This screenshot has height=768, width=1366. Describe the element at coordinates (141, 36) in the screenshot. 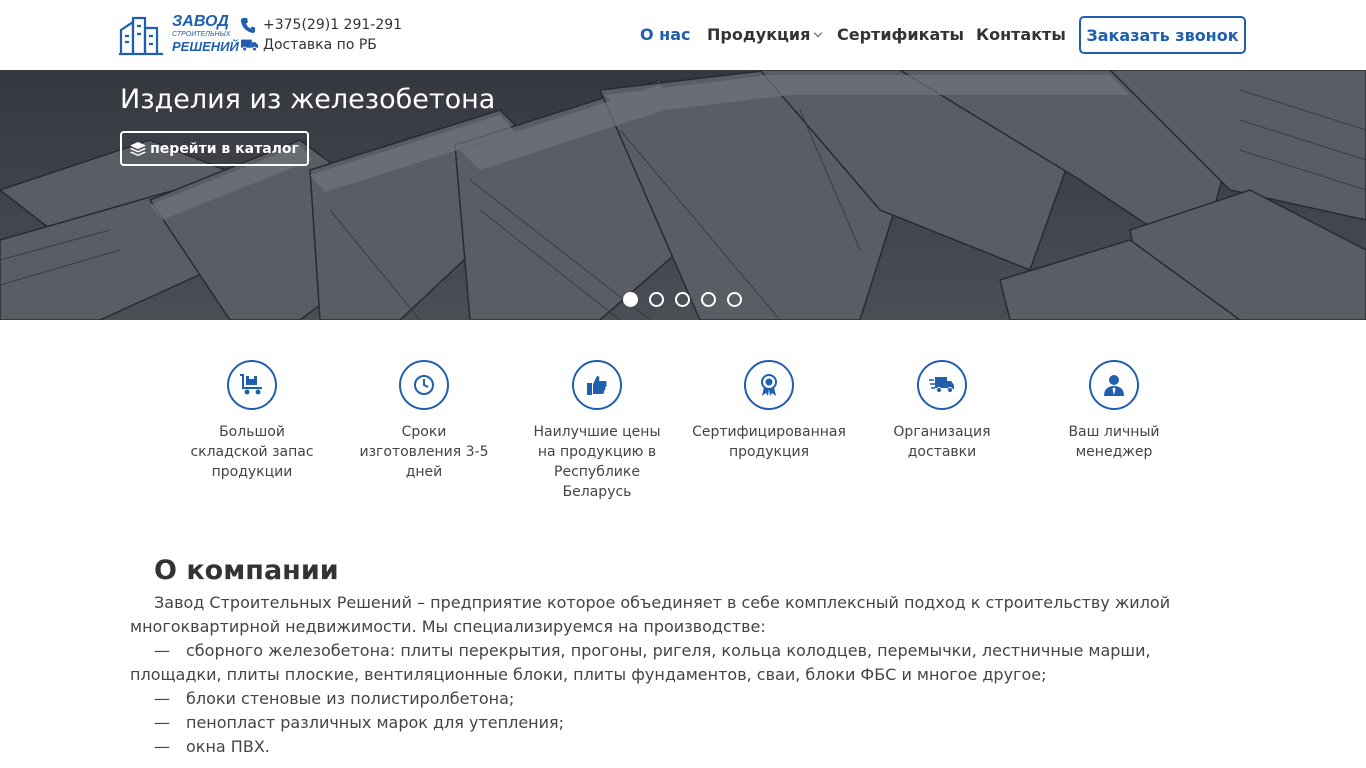

I see `logo-buildings-icon` at that location.